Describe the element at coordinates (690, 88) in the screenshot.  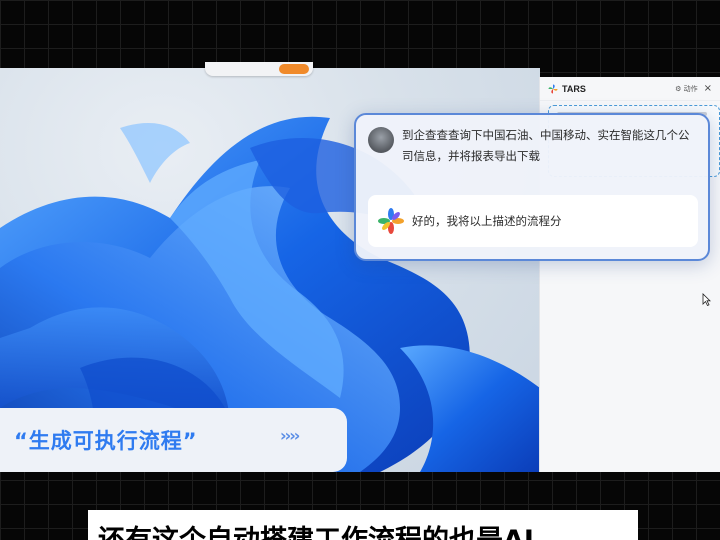
I see `action-label: 动作` at that location.